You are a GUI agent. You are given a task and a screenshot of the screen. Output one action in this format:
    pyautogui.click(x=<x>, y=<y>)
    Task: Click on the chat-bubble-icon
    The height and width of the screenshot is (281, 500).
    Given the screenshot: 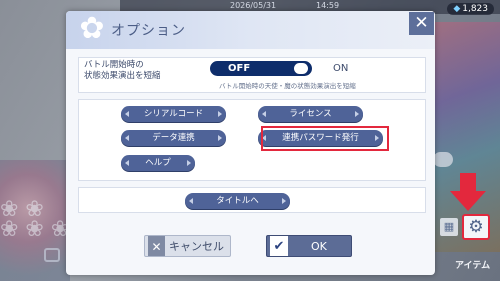 What is the action you would take?
    pyautogui.click(x=443, y=159)
    